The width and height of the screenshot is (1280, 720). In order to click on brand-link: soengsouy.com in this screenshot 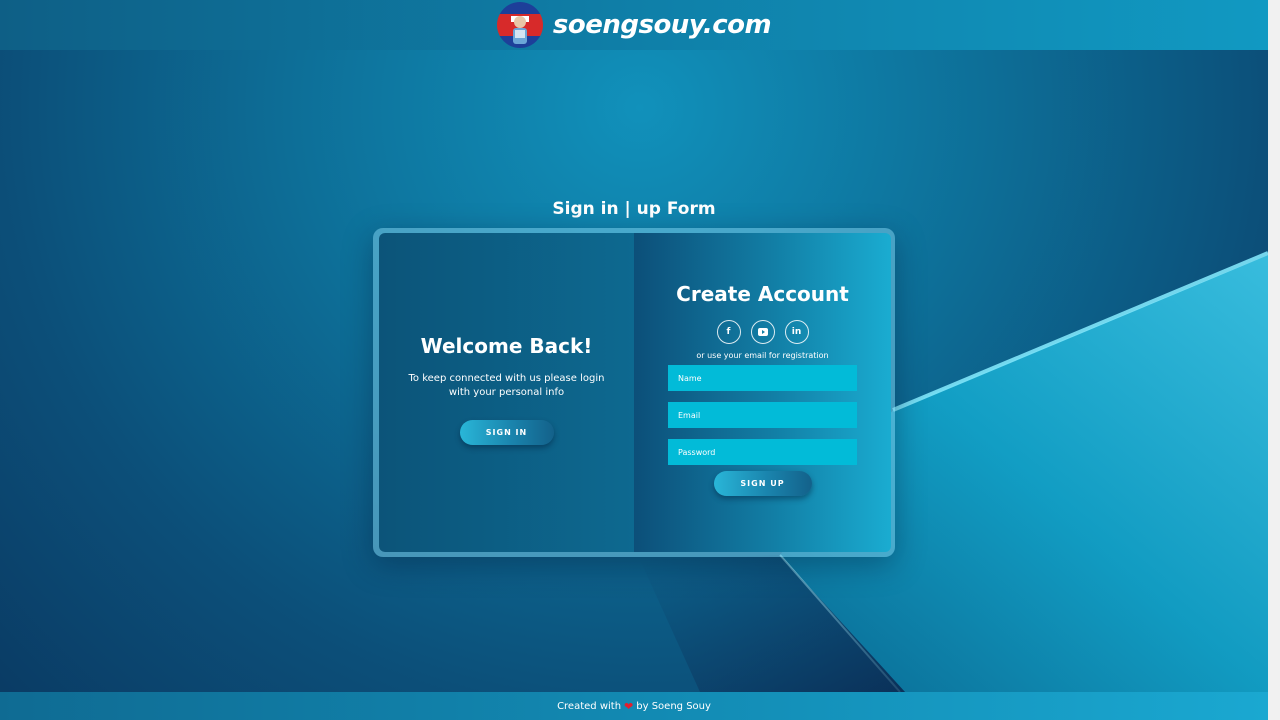, I will do `click(634, 25)`.